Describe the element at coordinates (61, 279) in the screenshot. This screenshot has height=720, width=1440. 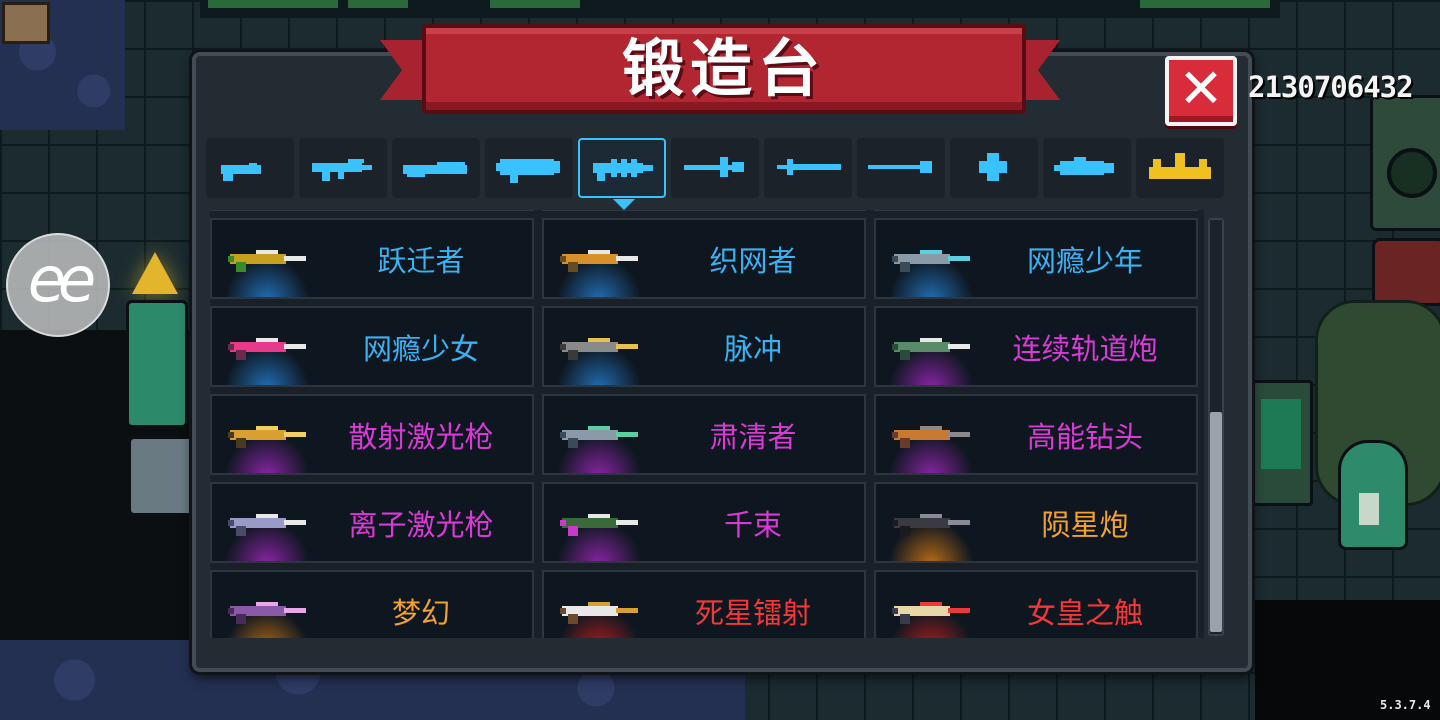
I see `assist-button-label: ee` at that location.